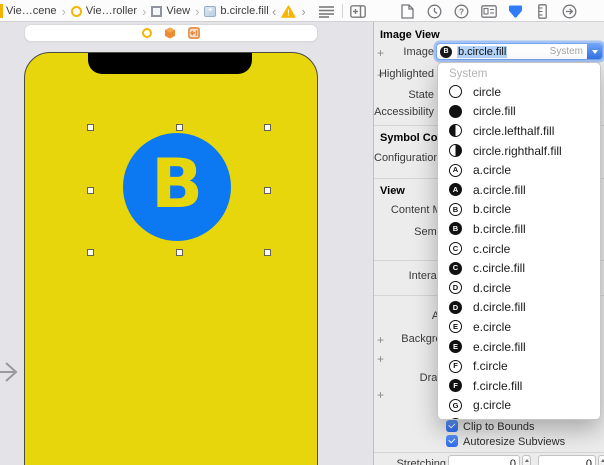  Describe the element at coordinates (567, 460) in the screenshot. I see `stretching-y-field: 0` at that location.